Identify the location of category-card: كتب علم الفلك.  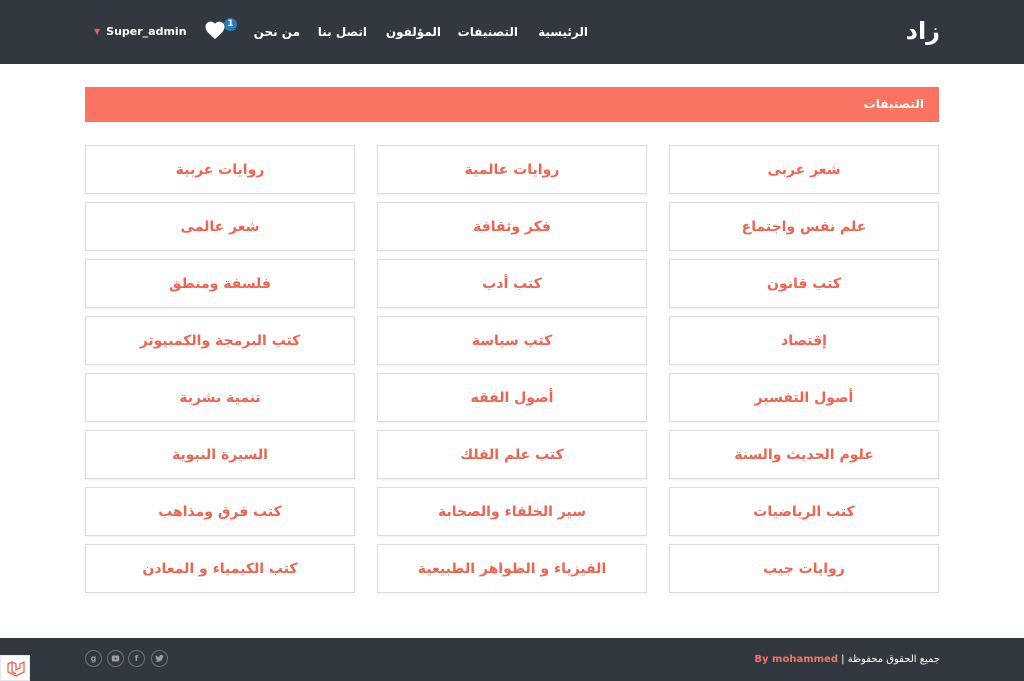
(512, 454).